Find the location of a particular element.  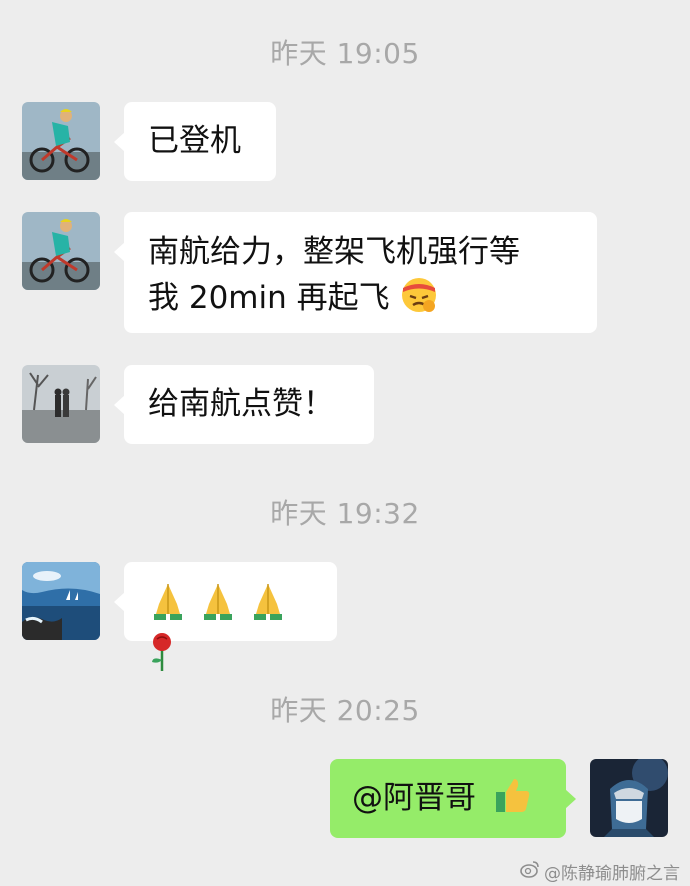

thumbs-up-emoji-icon is located at coordinates (513, 801).